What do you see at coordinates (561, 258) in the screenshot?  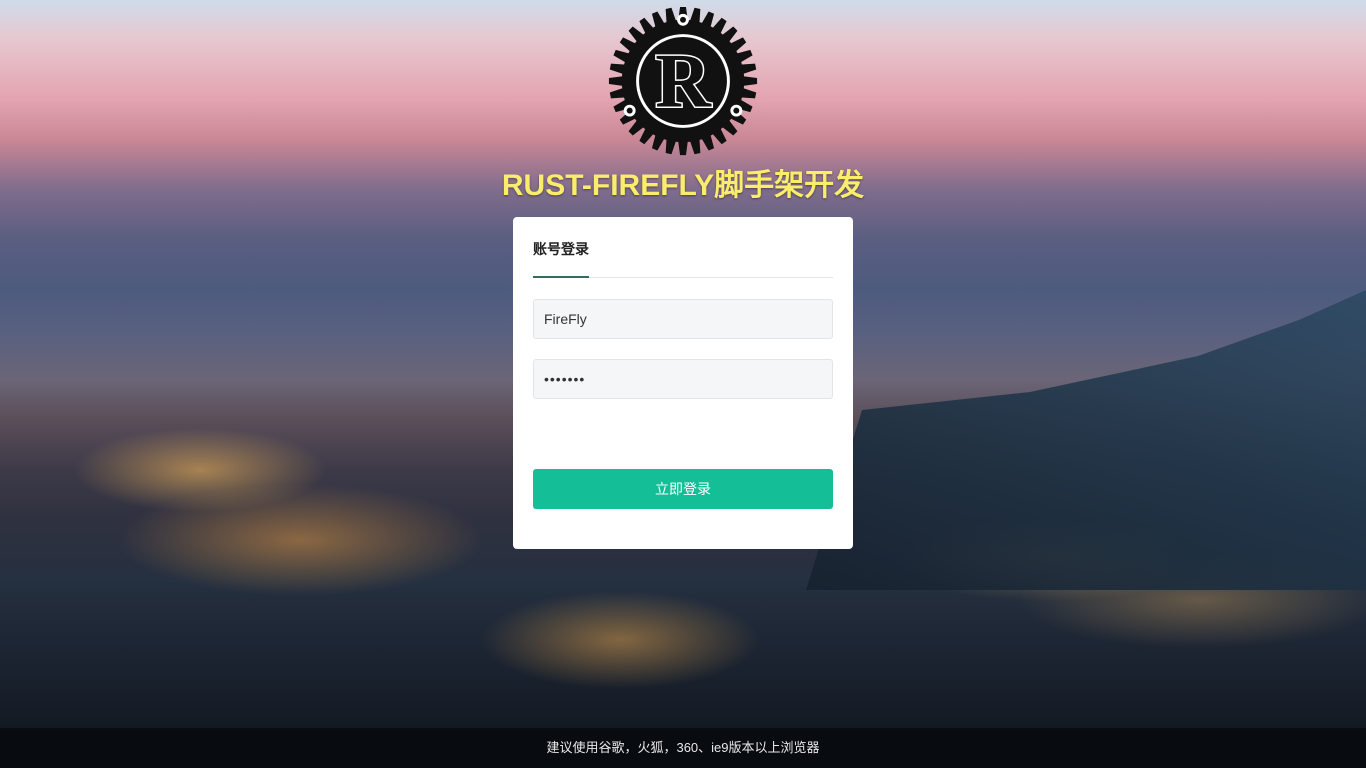 I see `tab-account-login: 账号登录` at bounding box center [561, 258].